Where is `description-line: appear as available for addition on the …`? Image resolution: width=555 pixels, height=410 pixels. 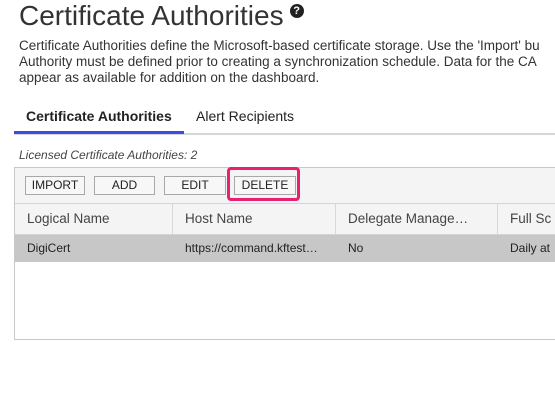 description-line: appear as available for addition on the … is located at coordinates (169, 77).